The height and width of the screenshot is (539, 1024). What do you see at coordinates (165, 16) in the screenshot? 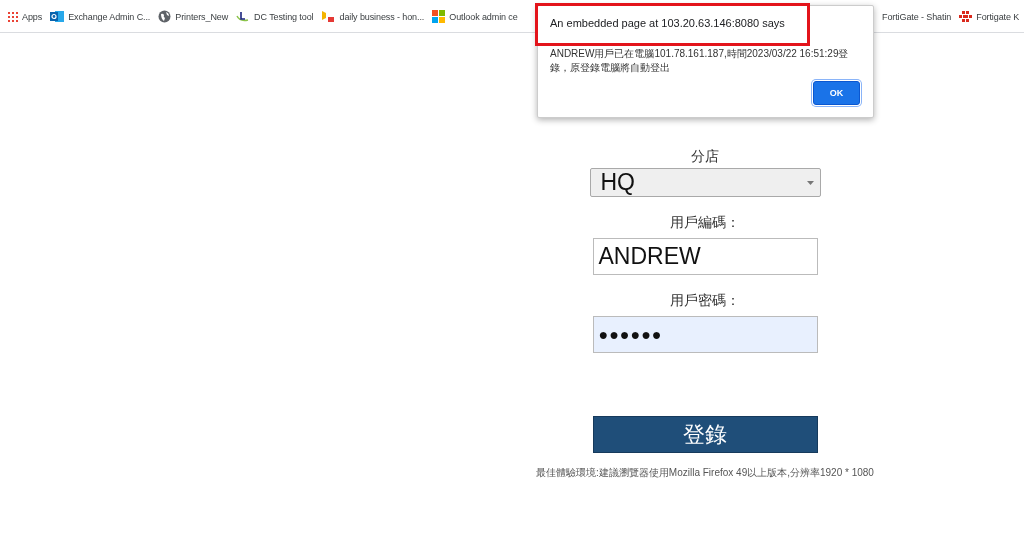
I see `globe-icon` at bounding box center [165, 16].